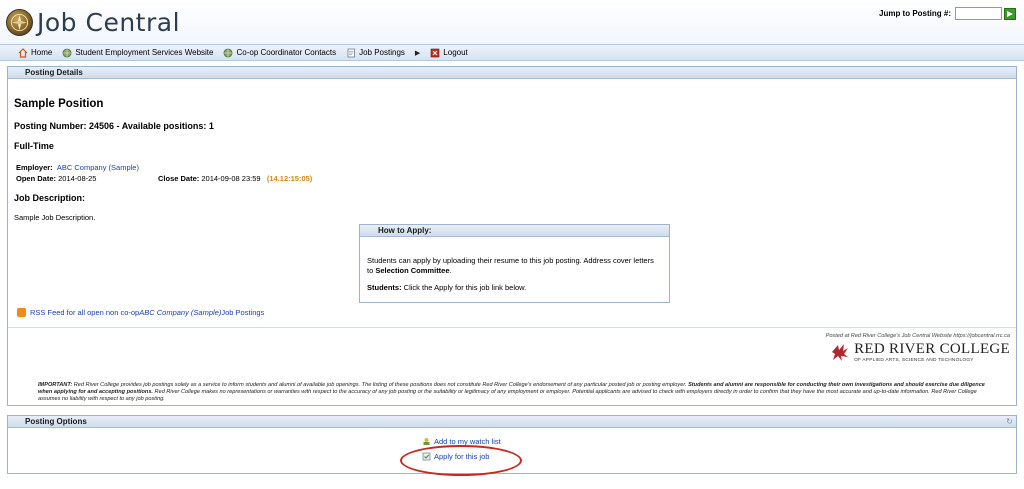 The height and width of the screenshot is (489, 1024). What do you see at coordinates (34, 167) in the screenshot?
I see `employer-label: Employer:` at bounding box center [34, 167].